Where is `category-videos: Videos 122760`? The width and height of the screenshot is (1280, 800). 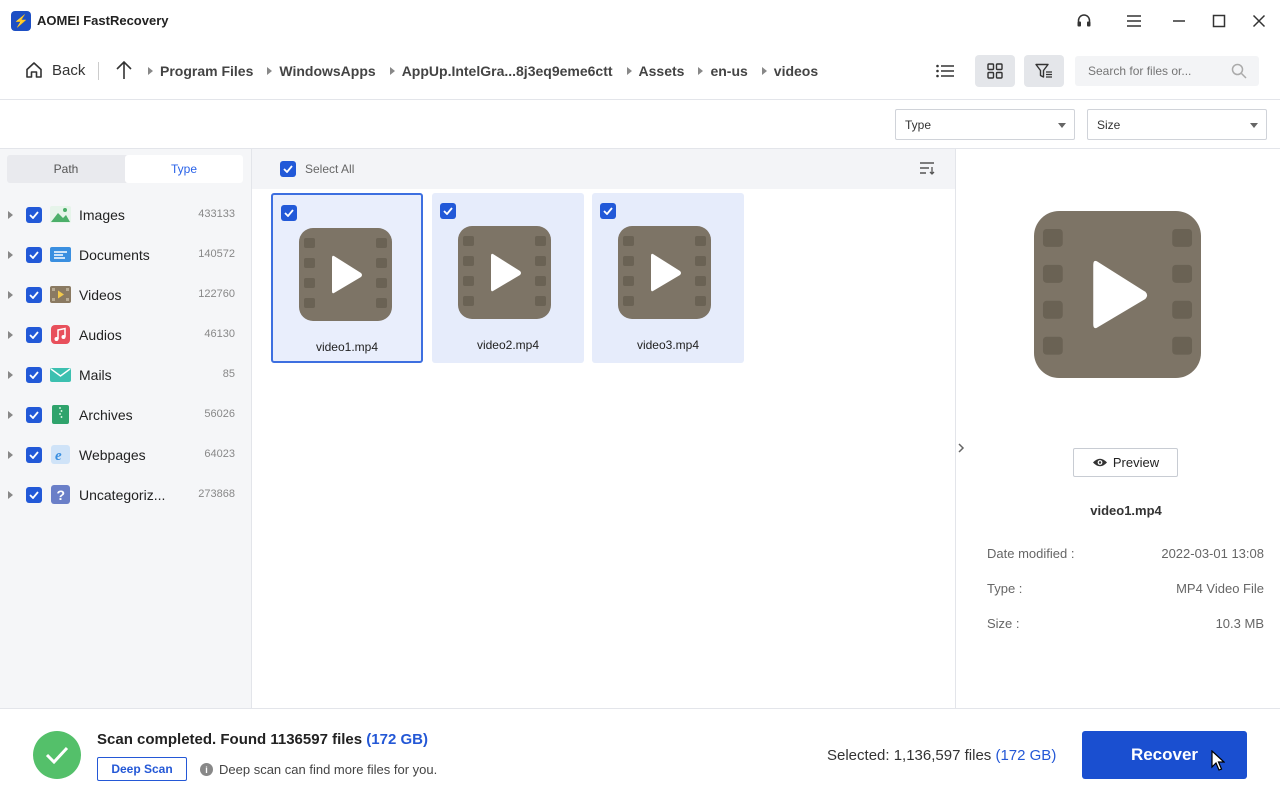 category-videos: Videos 122760 is located at coordinates (125, 295).